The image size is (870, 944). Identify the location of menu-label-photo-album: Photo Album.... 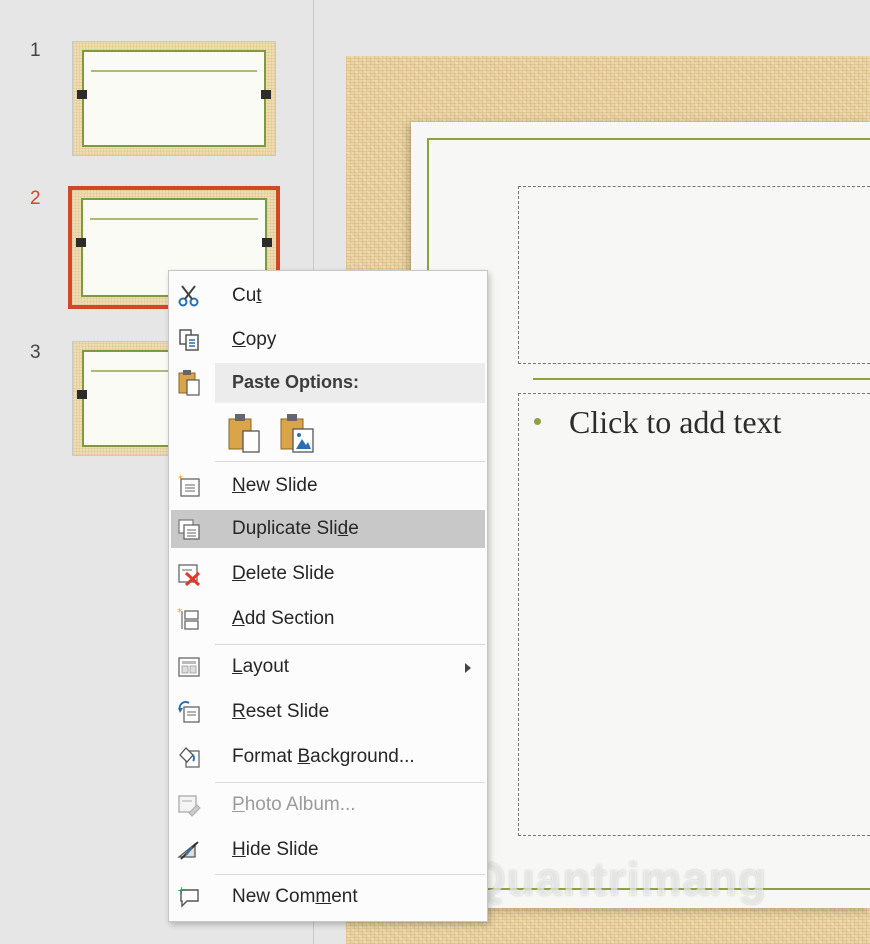
(294, 804).